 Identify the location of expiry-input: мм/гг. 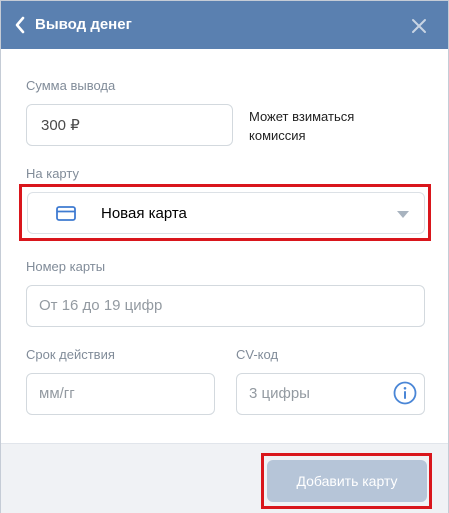
(120, 394).